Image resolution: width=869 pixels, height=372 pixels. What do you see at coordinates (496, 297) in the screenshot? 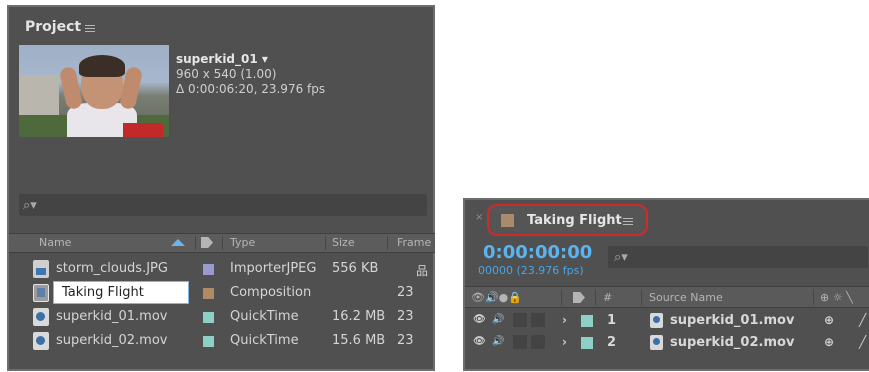
I see `av-features-icons: 👁🔊●🔒` at bounding box center [496, 297].